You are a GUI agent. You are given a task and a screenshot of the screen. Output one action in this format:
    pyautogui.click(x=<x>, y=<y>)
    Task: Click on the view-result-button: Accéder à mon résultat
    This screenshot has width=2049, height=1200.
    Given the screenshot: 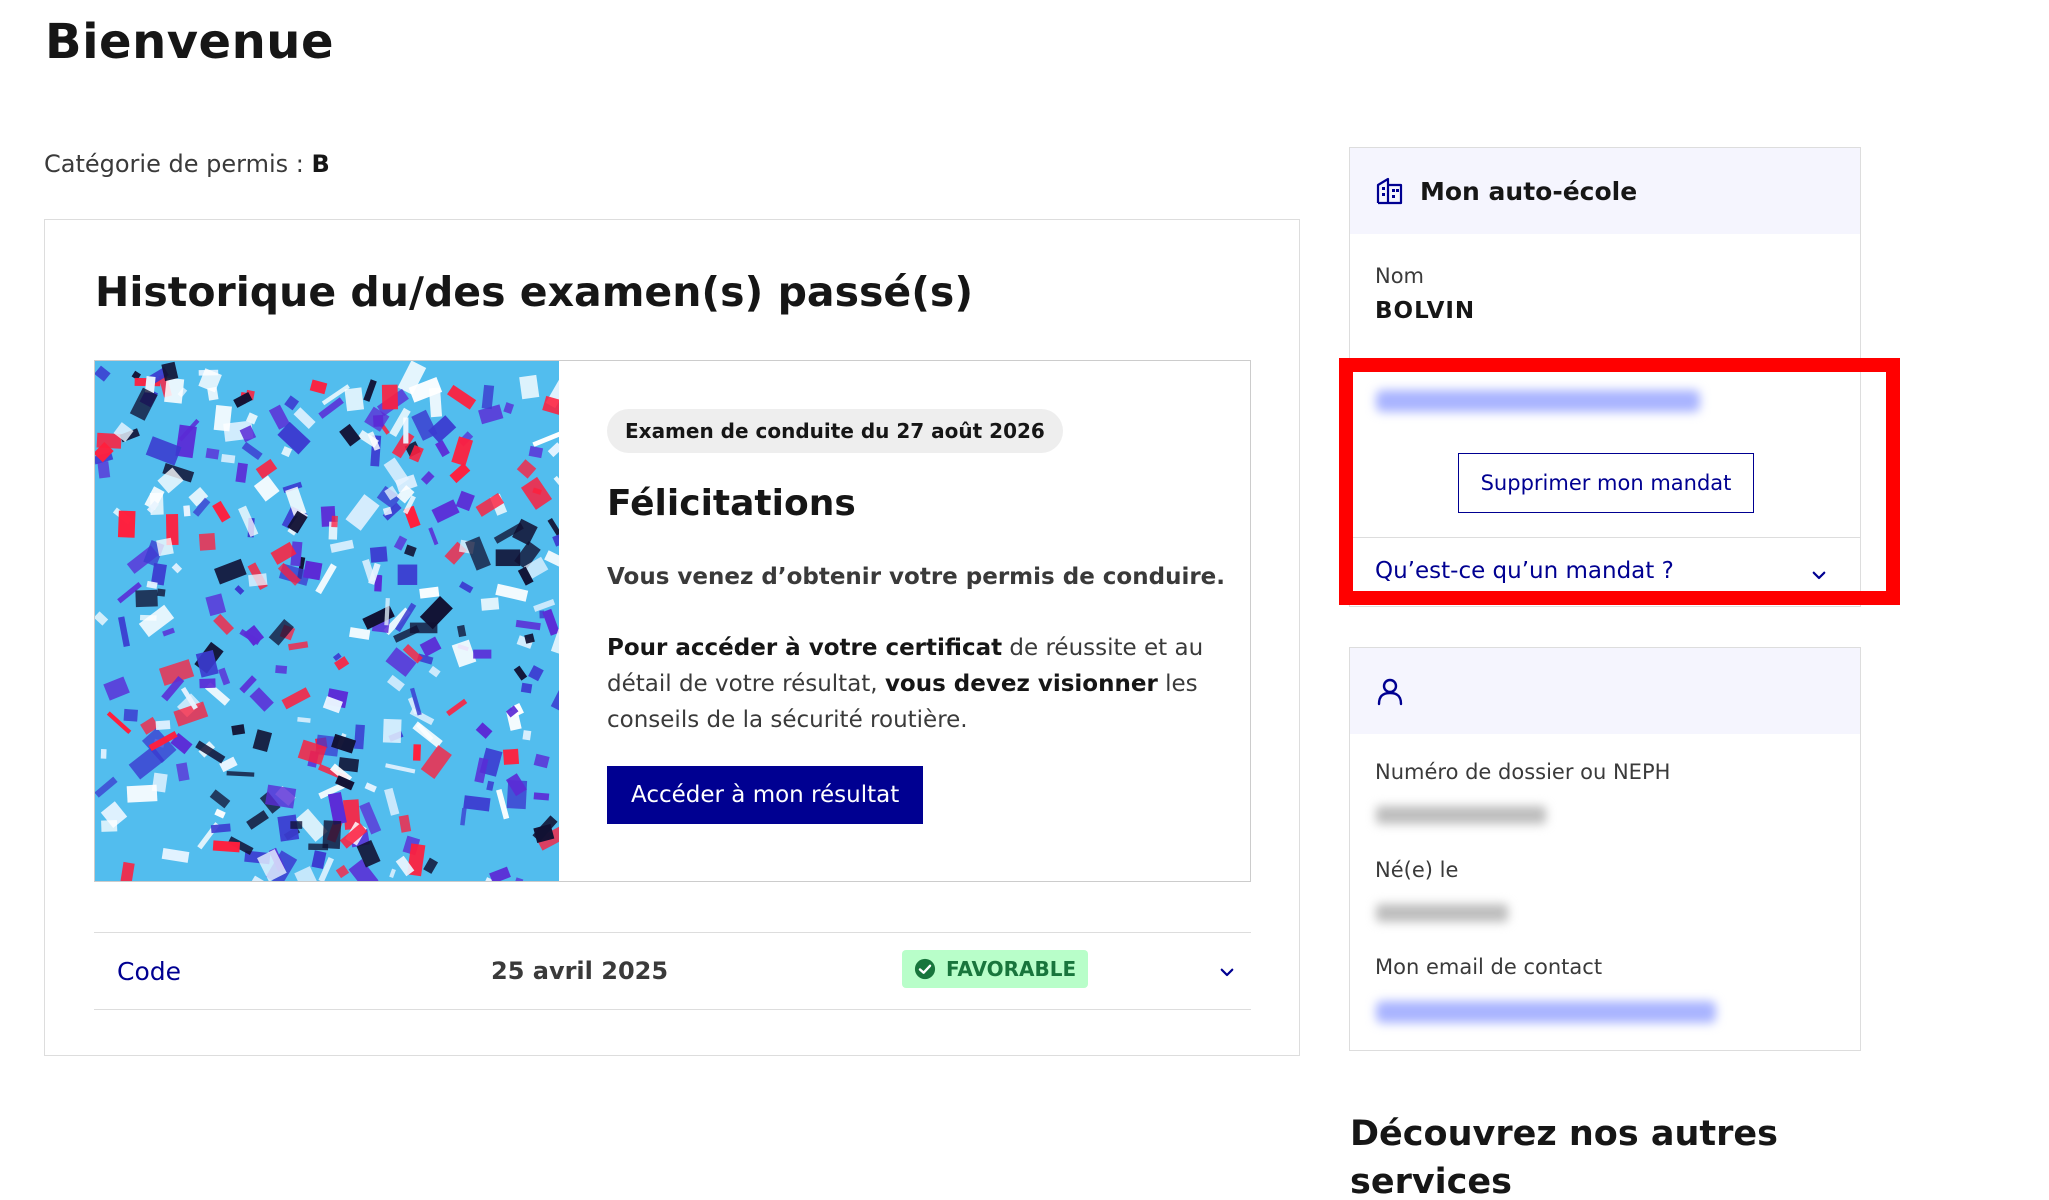 What is the action you would take?
    pyautogui.click(x=765, y=795)
    